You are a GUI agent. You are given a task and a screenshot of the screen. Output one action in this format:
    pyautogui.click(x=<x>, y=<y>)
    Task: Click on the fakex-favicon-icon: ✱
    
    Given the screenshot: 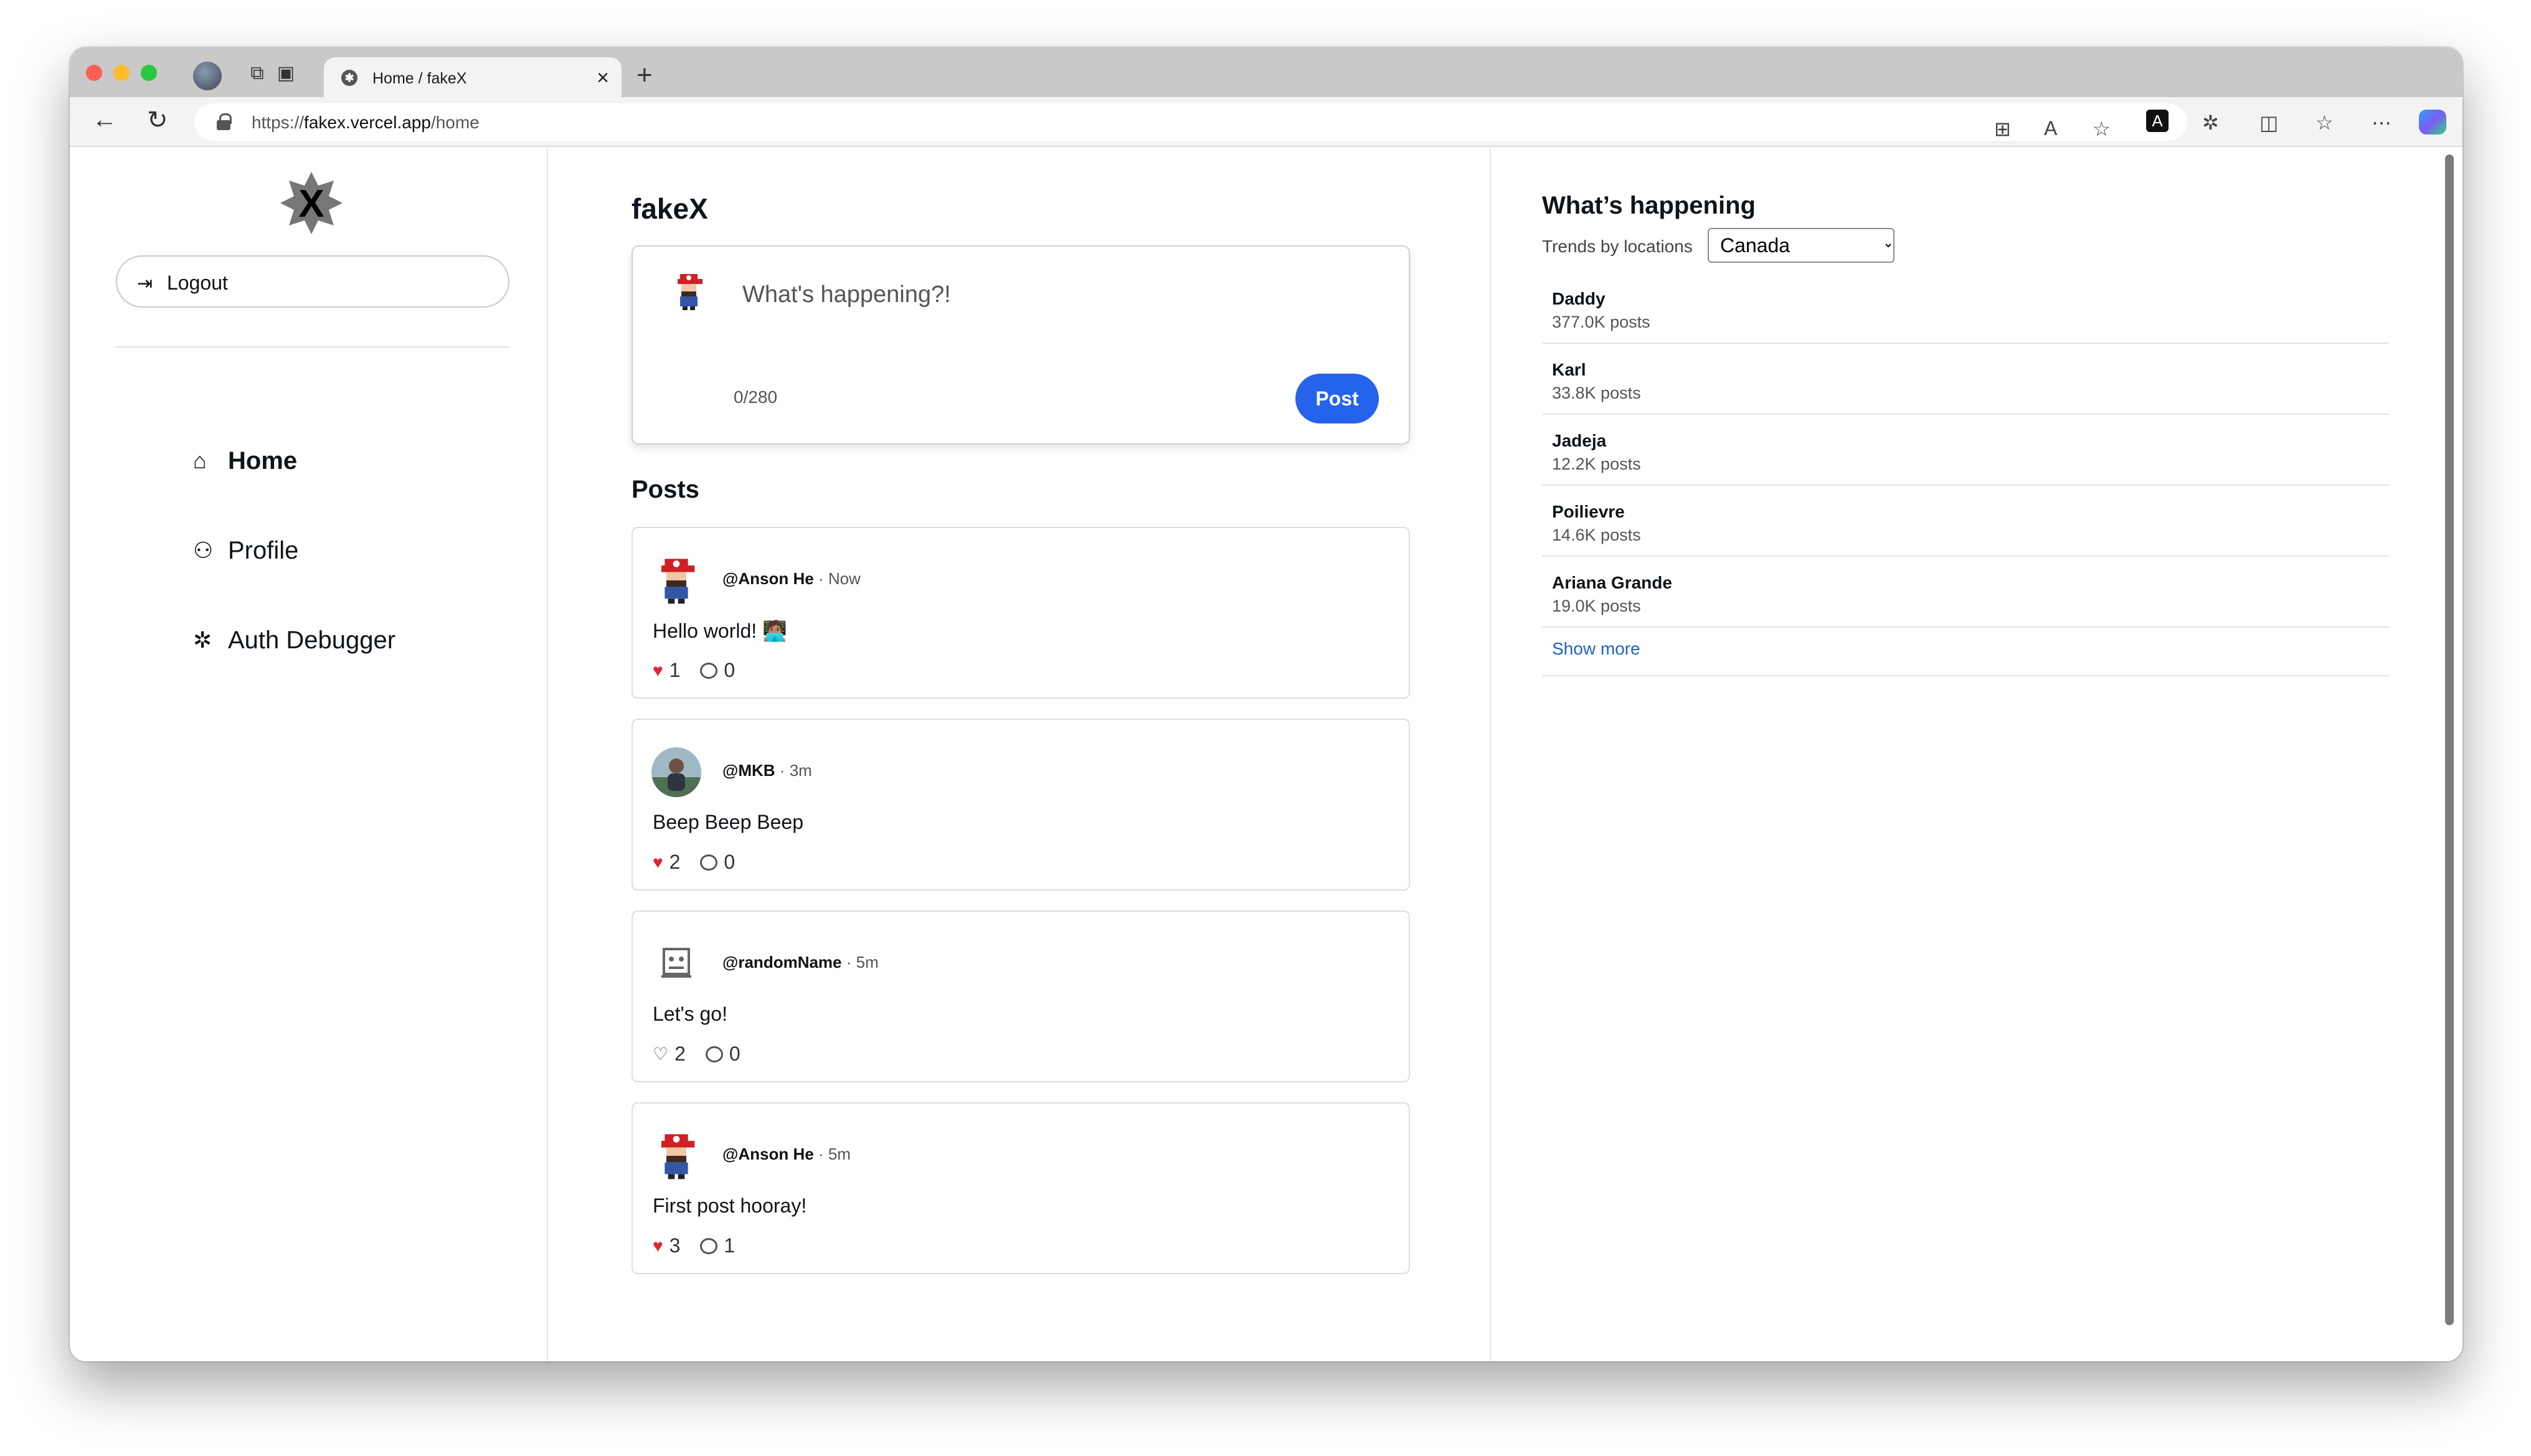 What is the action you would take?
    pyautogui.click(x=349, y=78)
    